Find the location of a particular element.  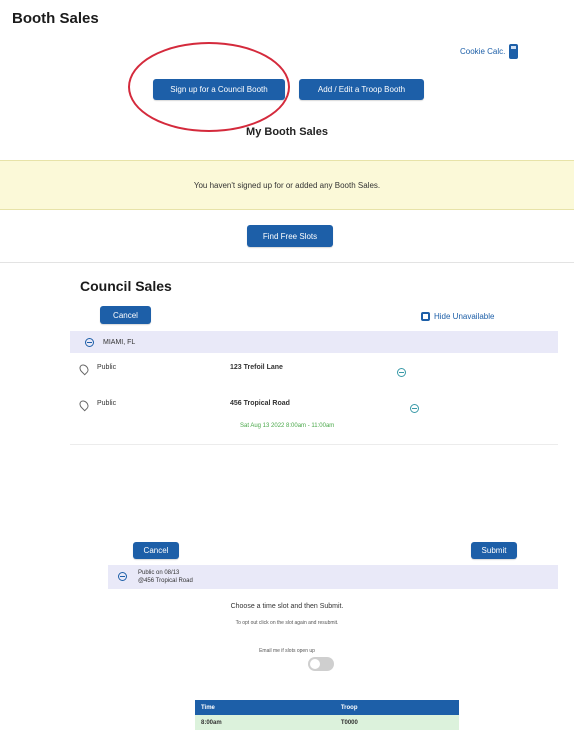

booth-address: 456 Tropical Road is located at coordinates (260, 403).